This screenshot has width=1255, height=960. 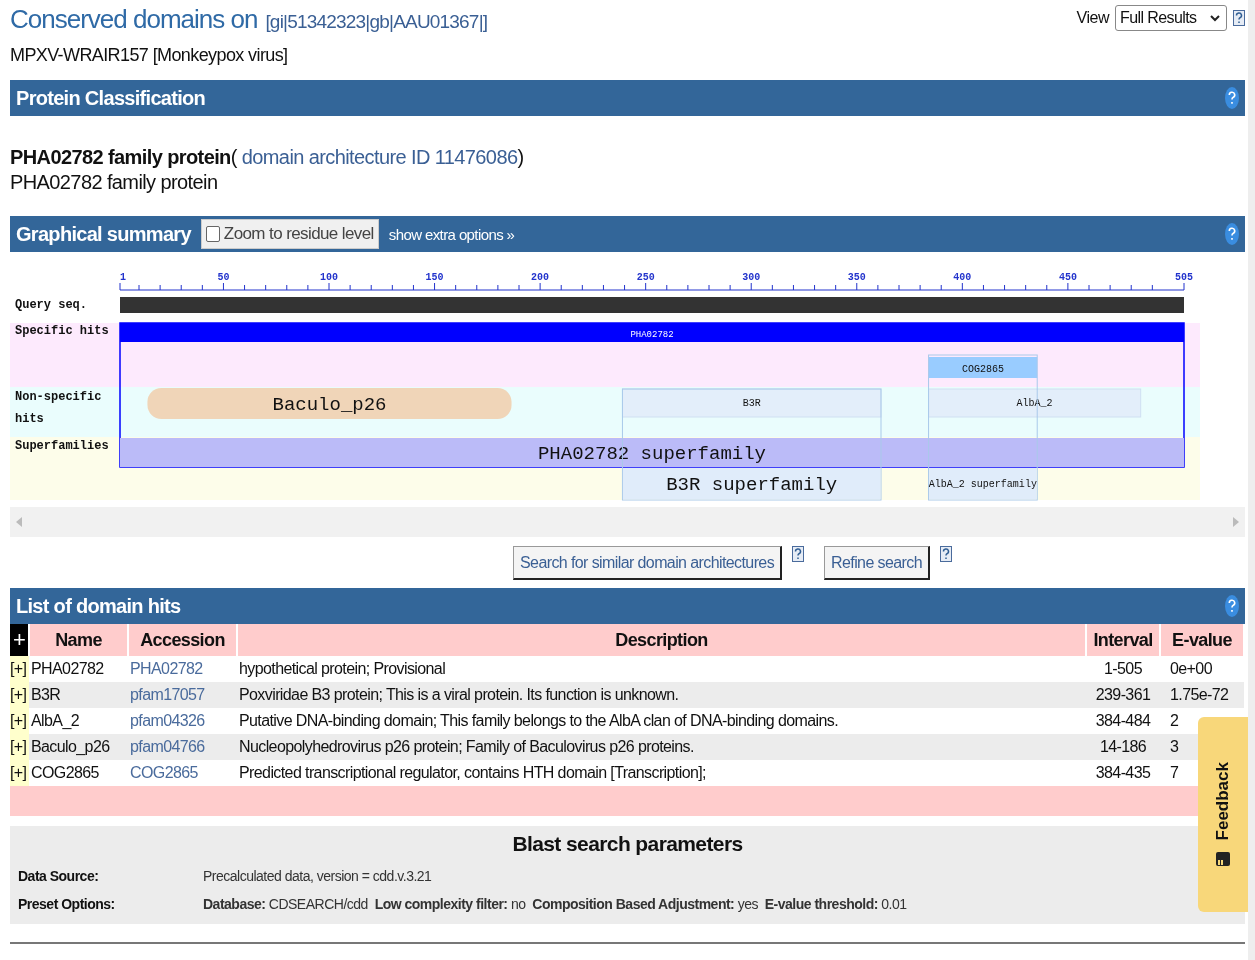 I want to click on column-header: Interval, so click(x=1123, y=640).